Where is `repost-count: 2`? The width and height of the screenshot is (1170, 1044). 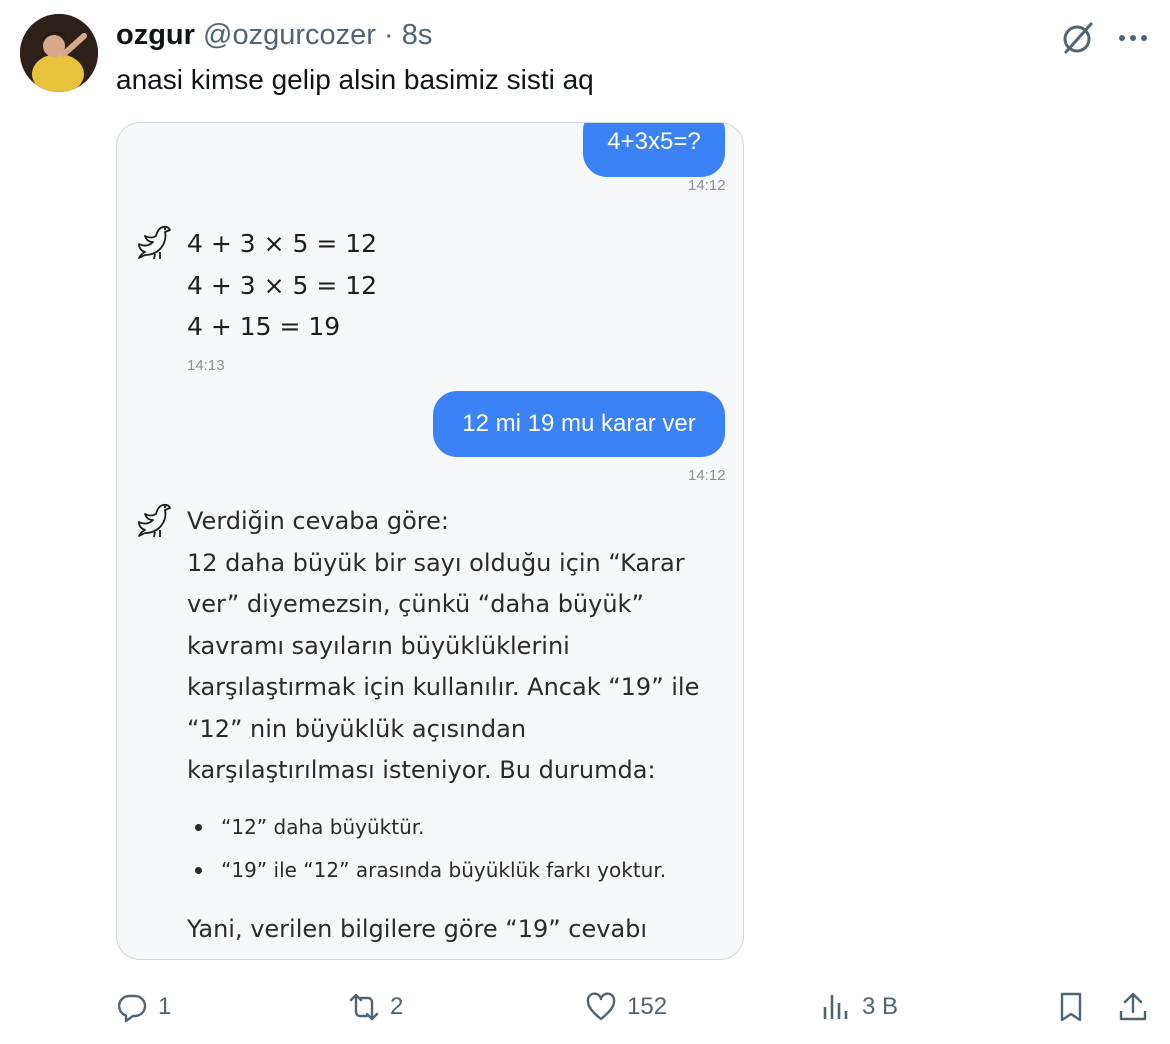 repost-count: 2 is located at coordinates (397, 1006).